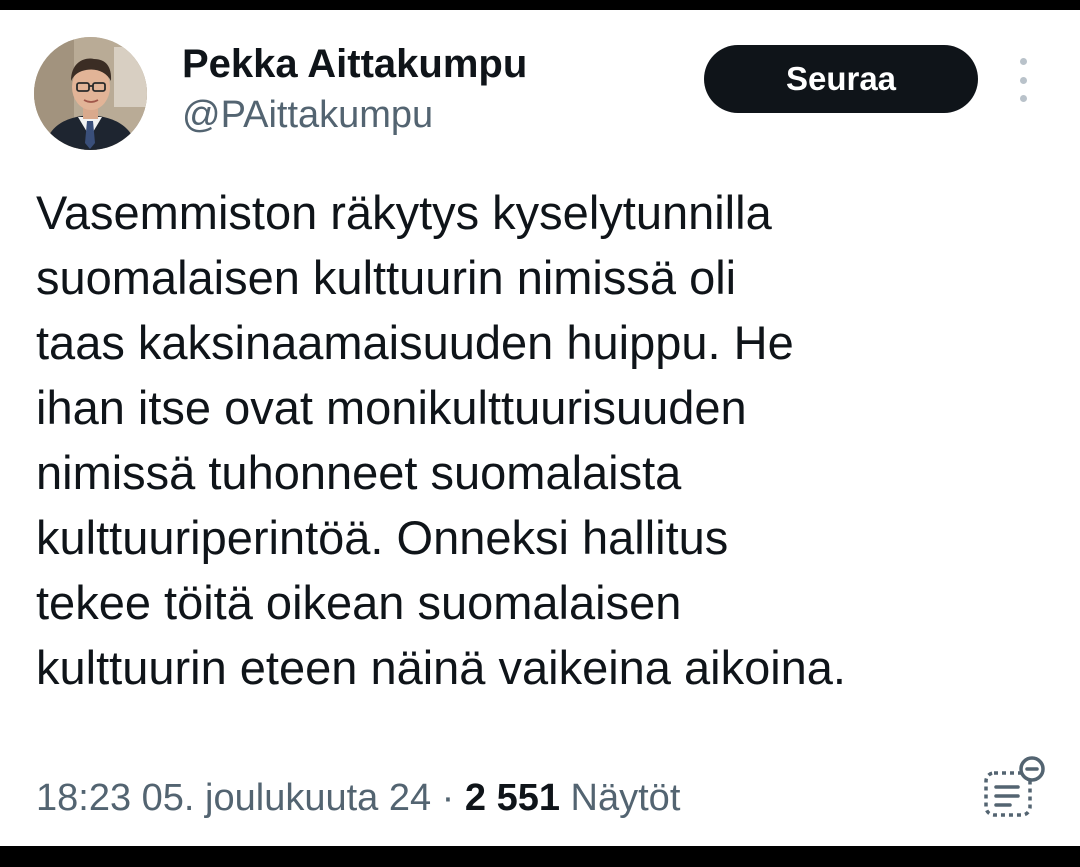 This screenshot has width=1080, height=867. I want to click on views-count: 2 551, so click(512, 798).